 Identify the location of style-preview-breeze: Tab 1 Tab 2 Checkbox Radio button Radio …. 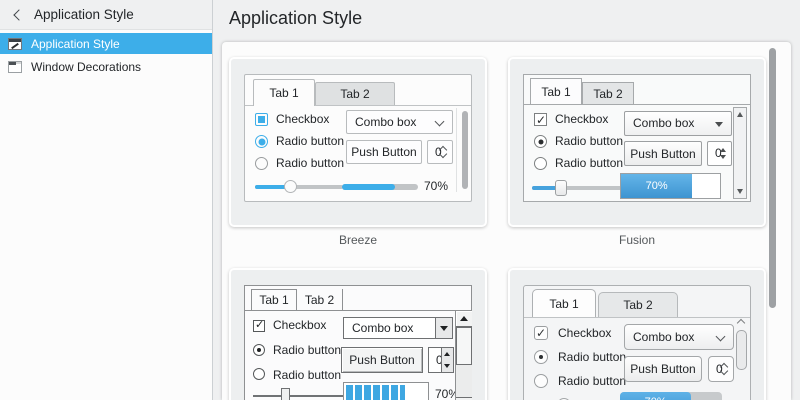
(358, 142).